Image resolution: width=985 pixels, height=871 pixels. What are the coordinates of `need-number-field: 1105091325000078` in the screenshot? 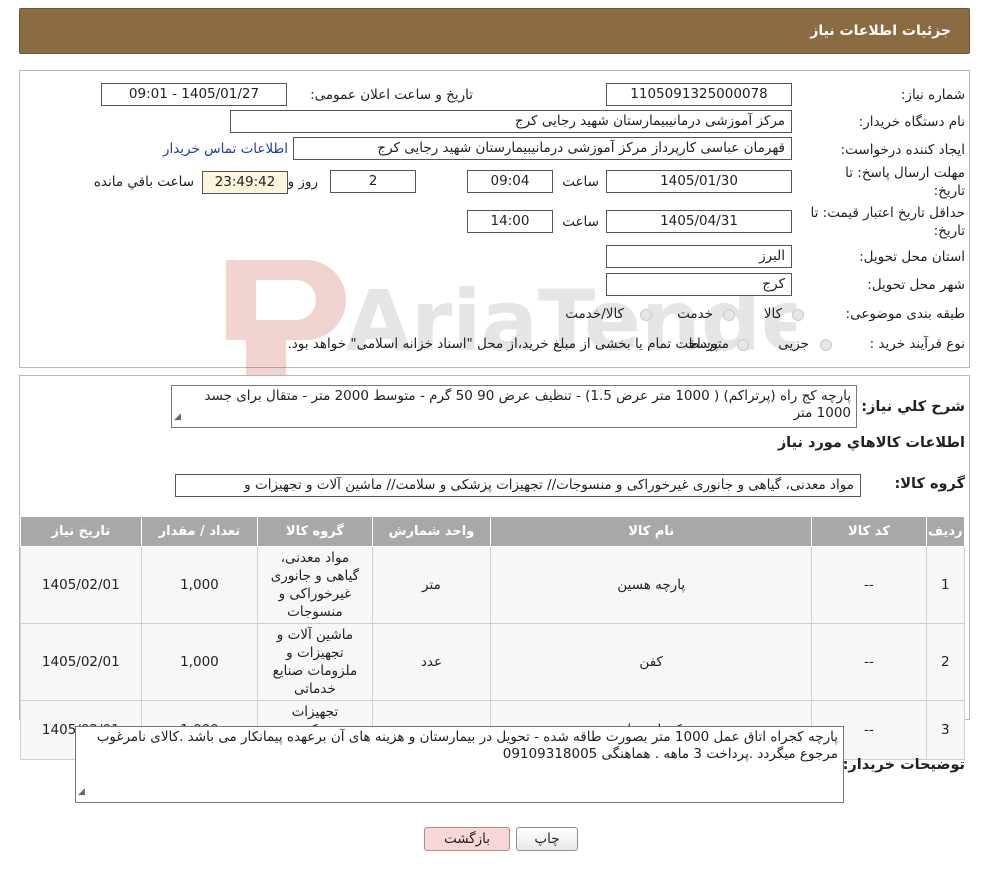 It's located at (699, 94).